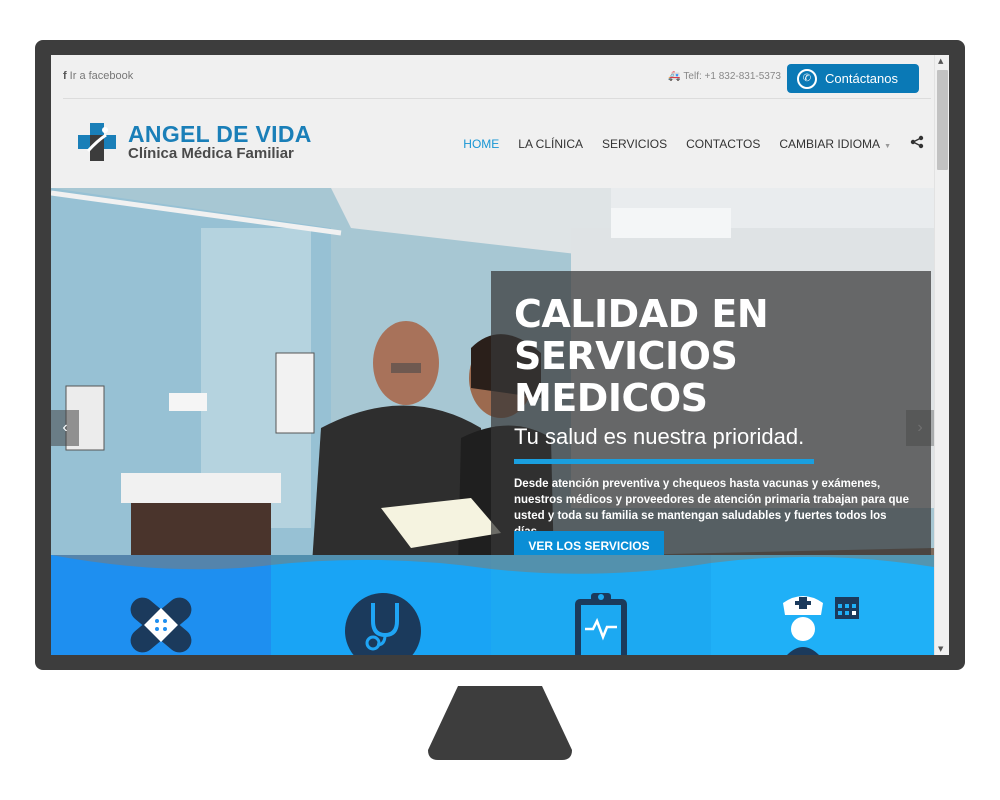 Image resolution: width=1000 pixels, height=800 pixels. I want to click on ambulance-icon: 🚑, so click(674, 76).